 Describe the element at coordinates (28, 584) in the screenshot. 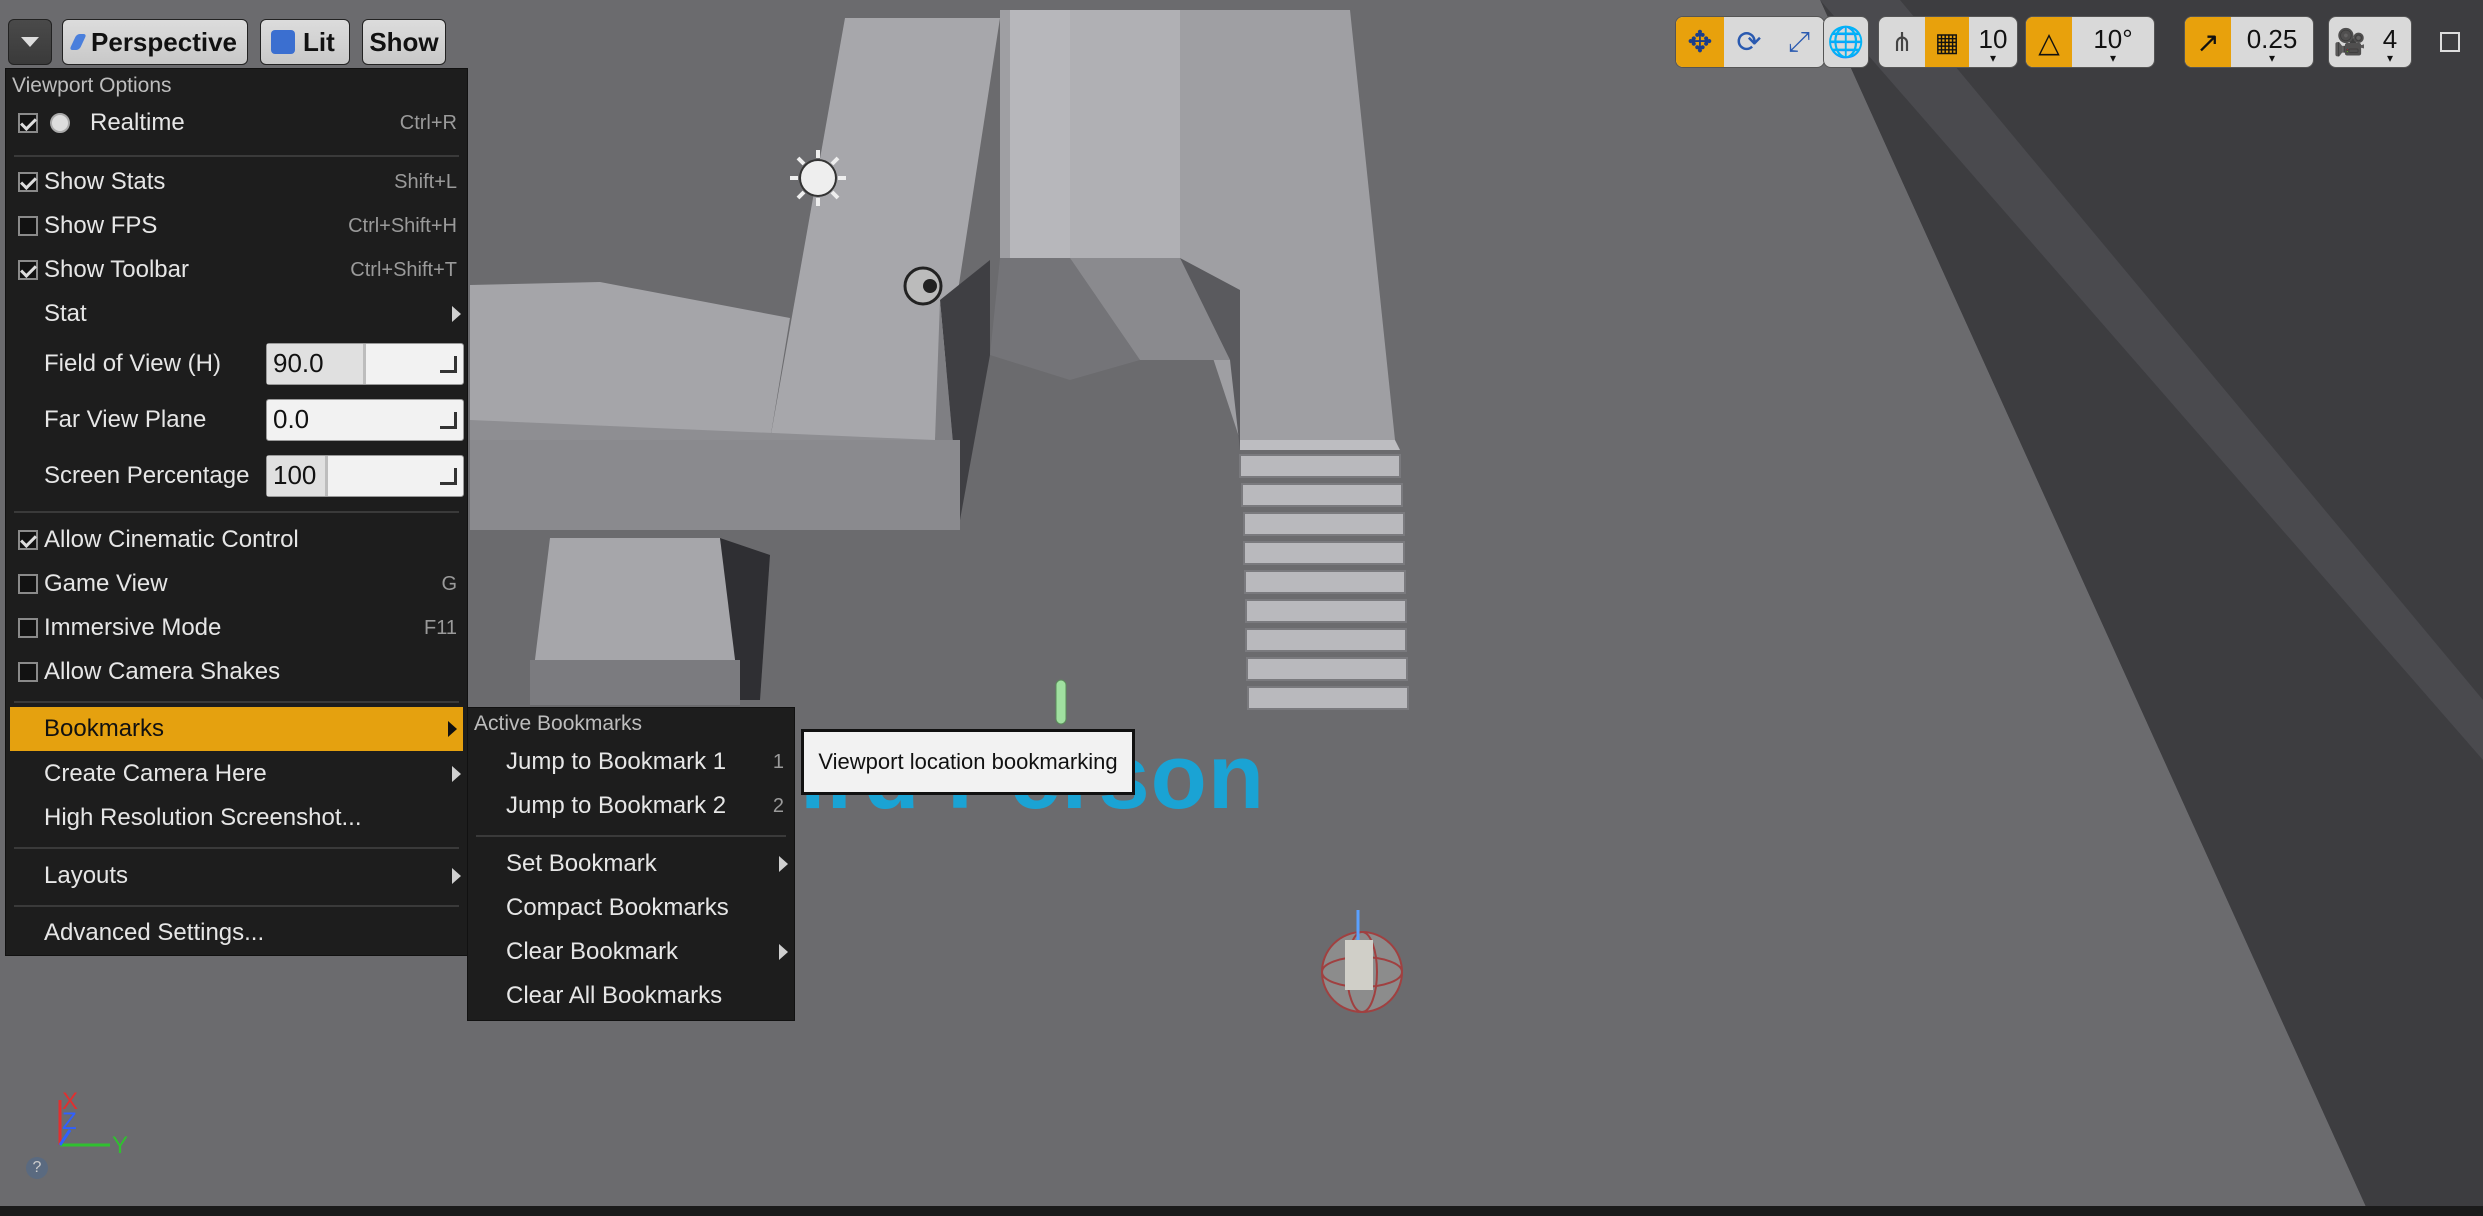

I see `game-view-checkbox` at that location.